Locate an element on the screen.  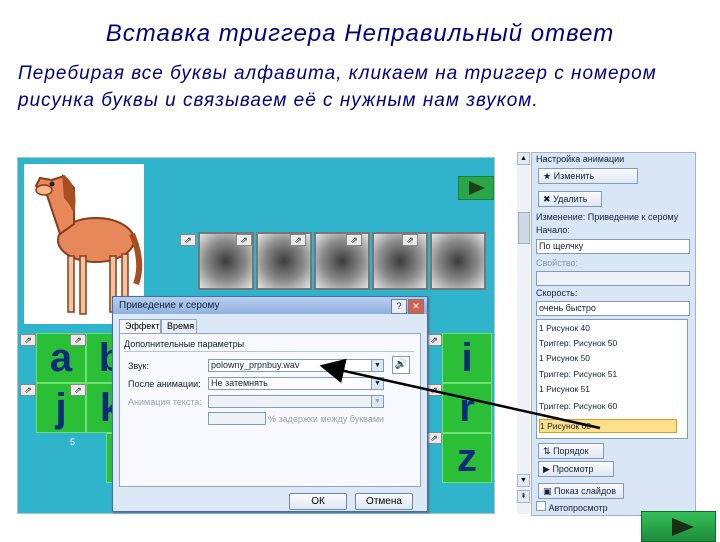
reorder-button: ⇅ Порядок is located at coordinates (571, 451).